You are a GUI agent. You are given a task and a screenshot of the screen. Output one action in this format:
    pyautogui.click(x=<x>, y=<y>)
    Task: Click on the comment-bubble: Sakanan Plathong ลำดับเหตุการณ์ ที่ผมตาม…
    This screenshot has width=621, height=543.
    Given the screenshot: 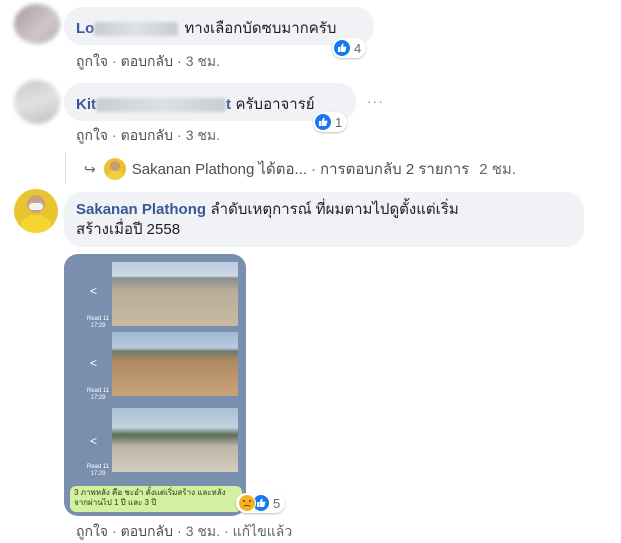 What is the action you would take?
    pyautogui.click(x=324, y=219)
    